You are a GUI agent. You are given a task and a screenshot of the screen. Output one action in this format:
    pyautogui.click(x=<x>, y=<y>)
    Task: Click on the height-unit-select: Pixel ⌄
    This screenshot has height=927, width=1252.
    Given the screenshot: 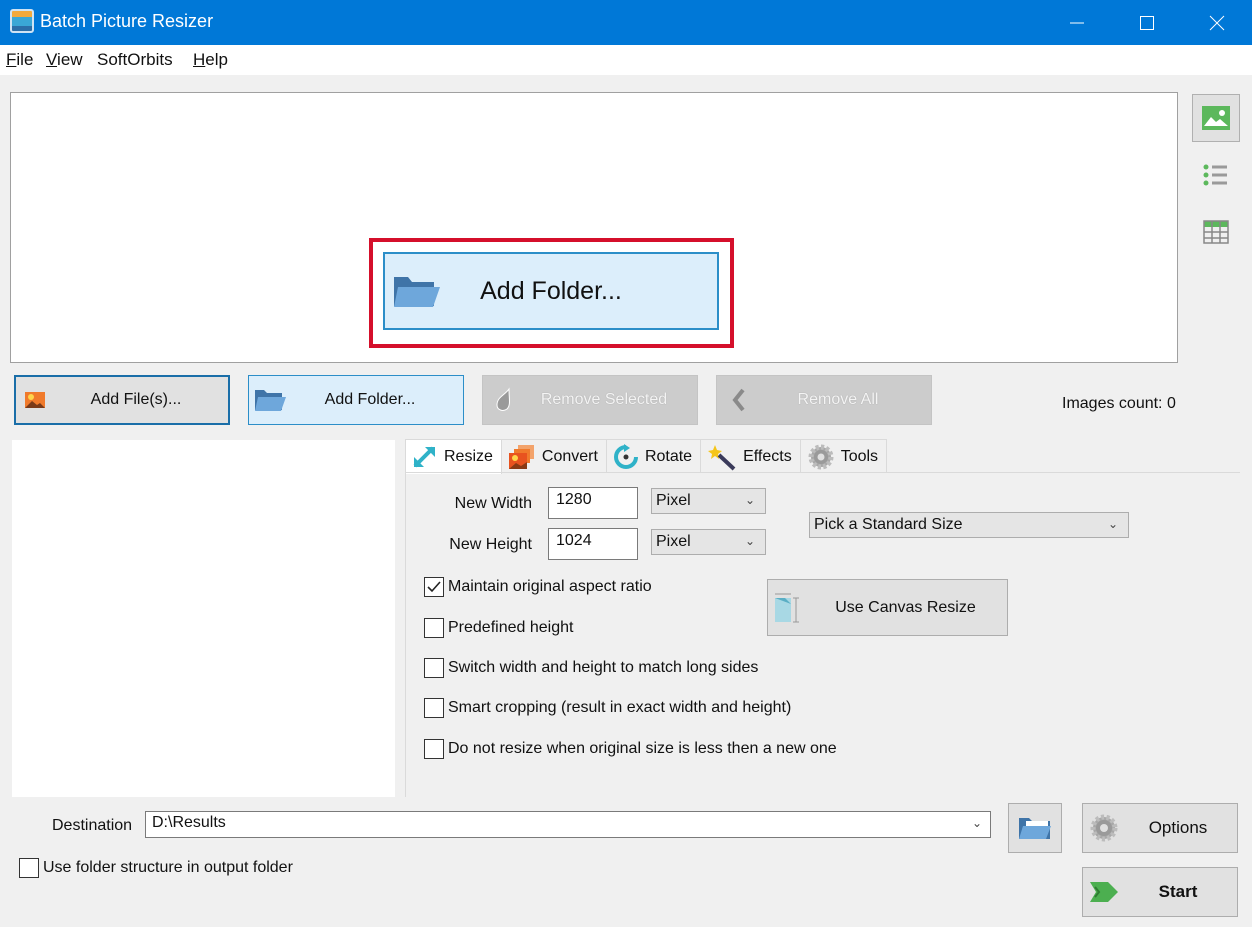 What is the action you would take?
    pyautogui.click(x=708, y=542)
    